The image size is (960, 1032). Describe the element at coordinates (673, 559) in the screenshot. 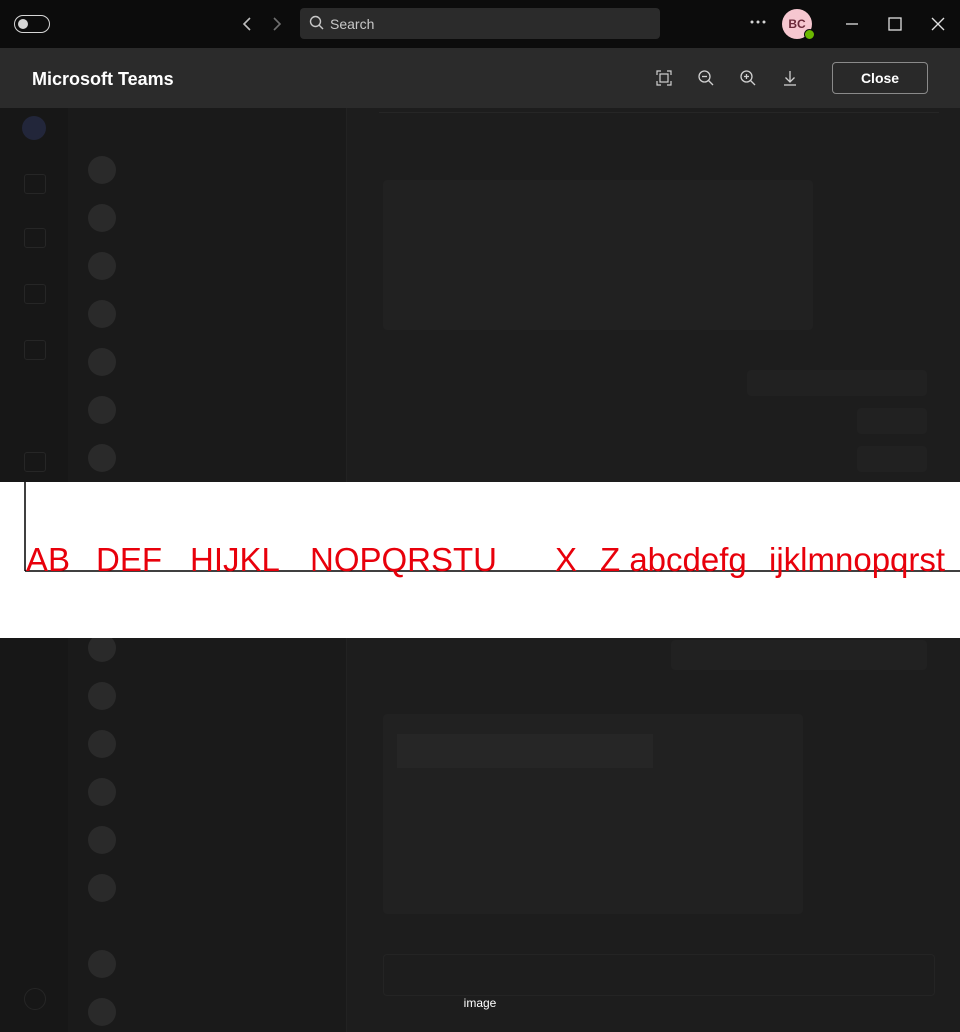

I see `image-text-segment: Z abcdefg` at that location.